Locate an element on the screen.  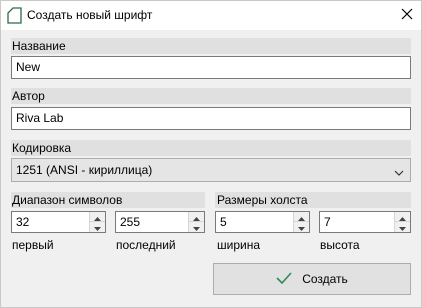
checkmark-icon is located at coordinates (284, 279).